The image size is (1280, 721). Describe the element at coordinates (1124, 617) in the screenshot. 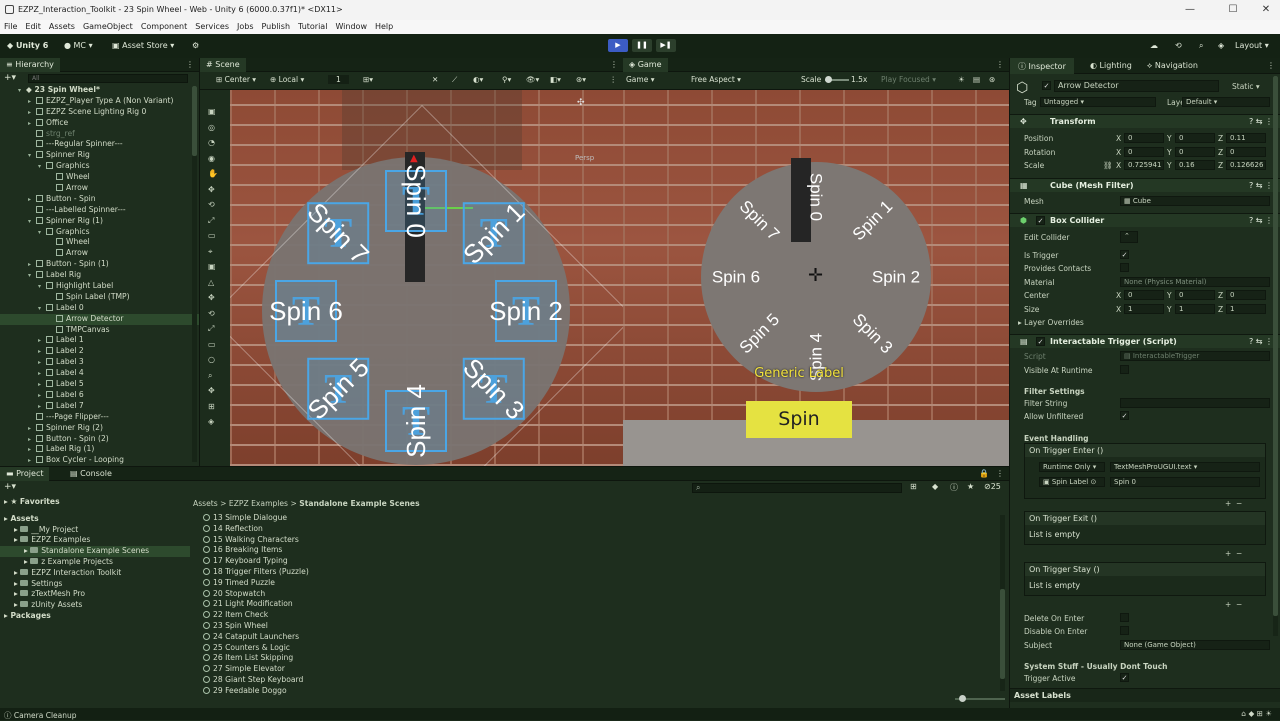

I see `delete-on-enter-checkbox` at that location.